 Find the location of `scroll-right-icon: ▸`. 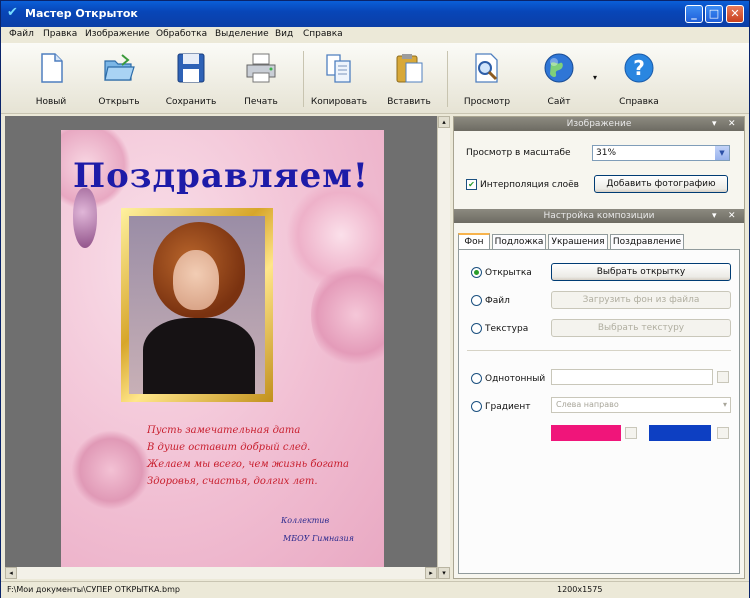

scroll-right-icon: ▸ is located at coordinates (431, 573).